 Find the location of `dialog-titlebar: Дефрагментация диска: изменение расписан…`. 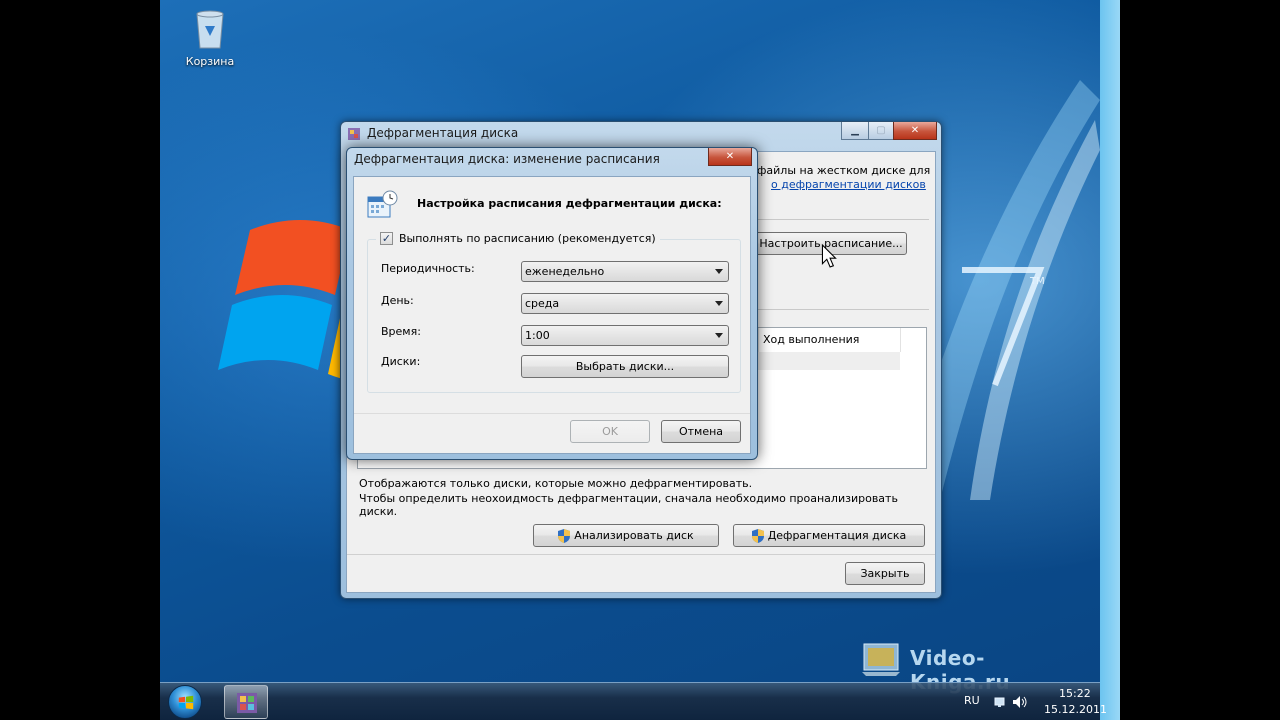

dialog-titlebar: Дефрагментация диска: изменение расписан… is located at coordinates (552, 160).